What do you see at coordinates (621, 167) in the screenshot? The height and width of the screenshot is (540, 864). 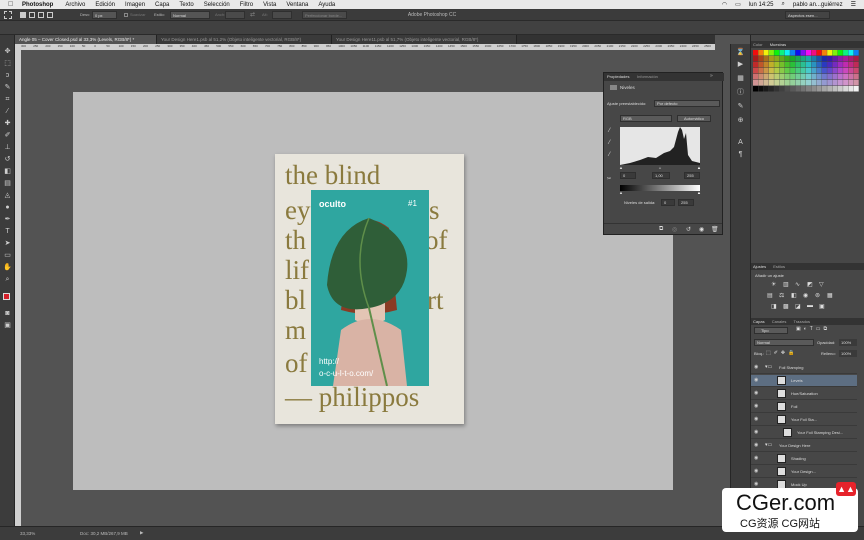 I see `input-black-slider: ▲` at bounding box center [621, 167].